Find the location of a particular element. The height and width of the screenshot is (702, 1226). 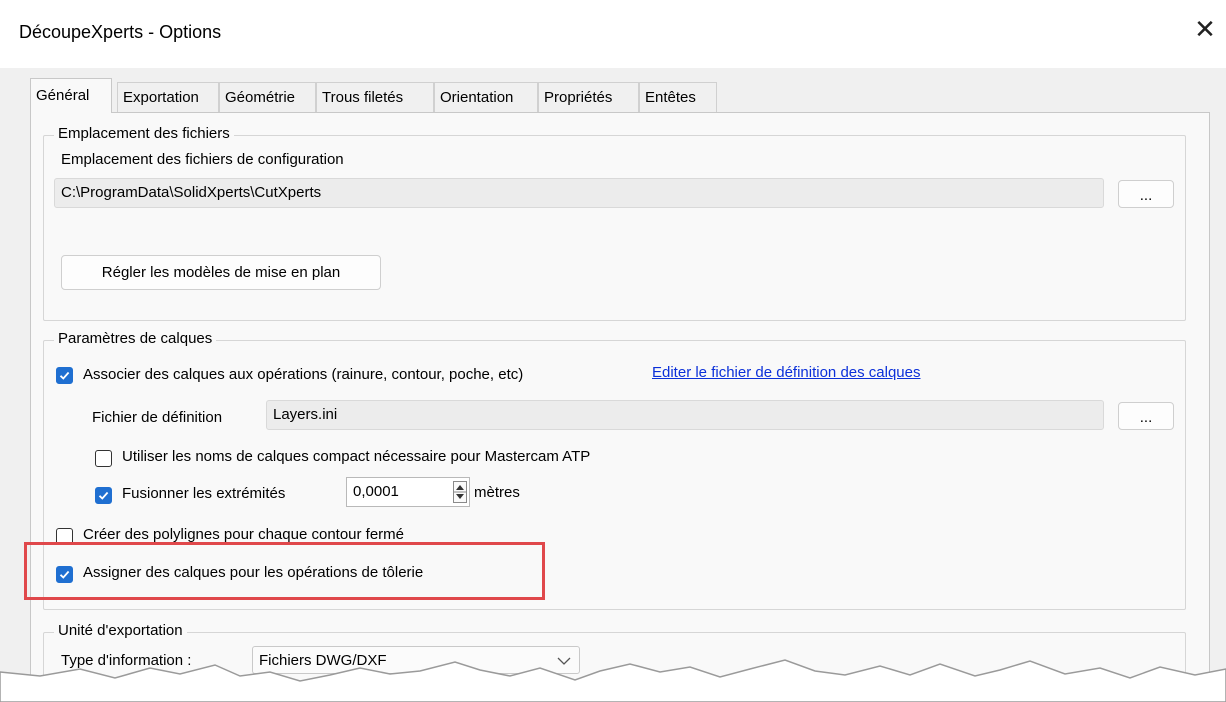

tab-label: Général is located at coordinates (63, 95).